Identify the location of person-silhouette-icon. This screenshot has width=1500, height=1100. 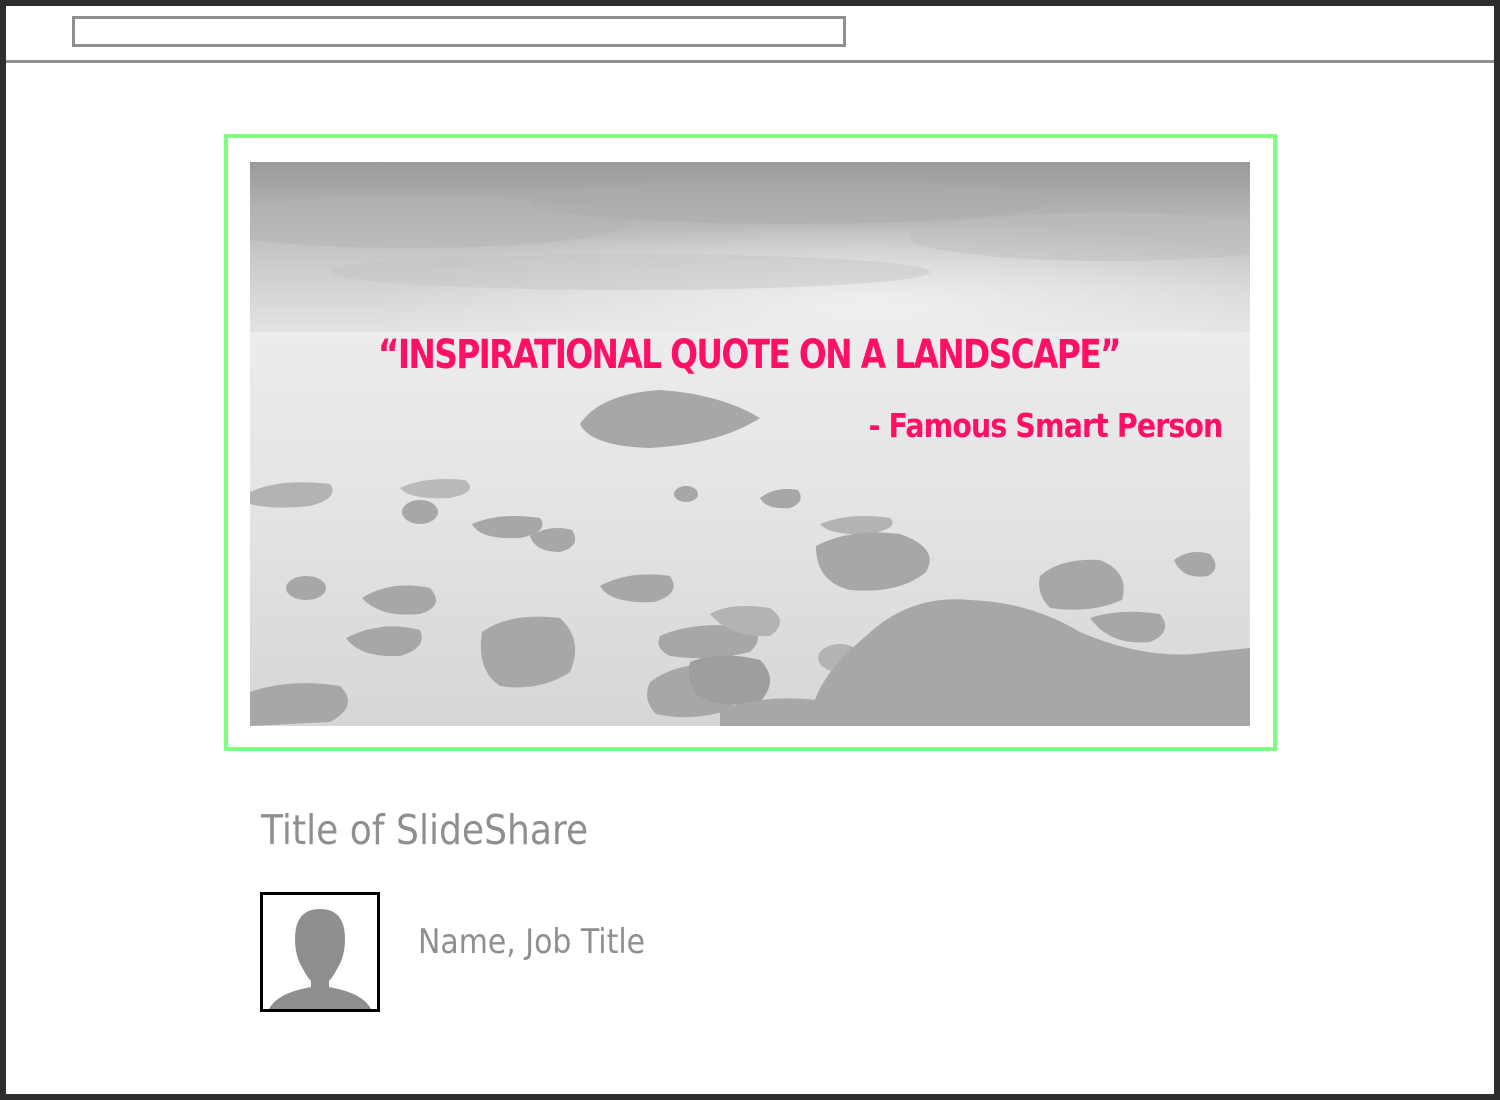
(320, 959).